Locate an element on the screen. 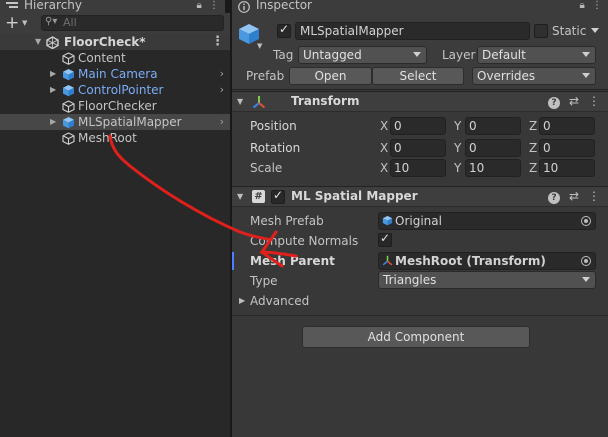 This screenshot has width=608, height=437. hierarchy-item-floor-checker: FloorChecker is located at coordinates (115, 106).